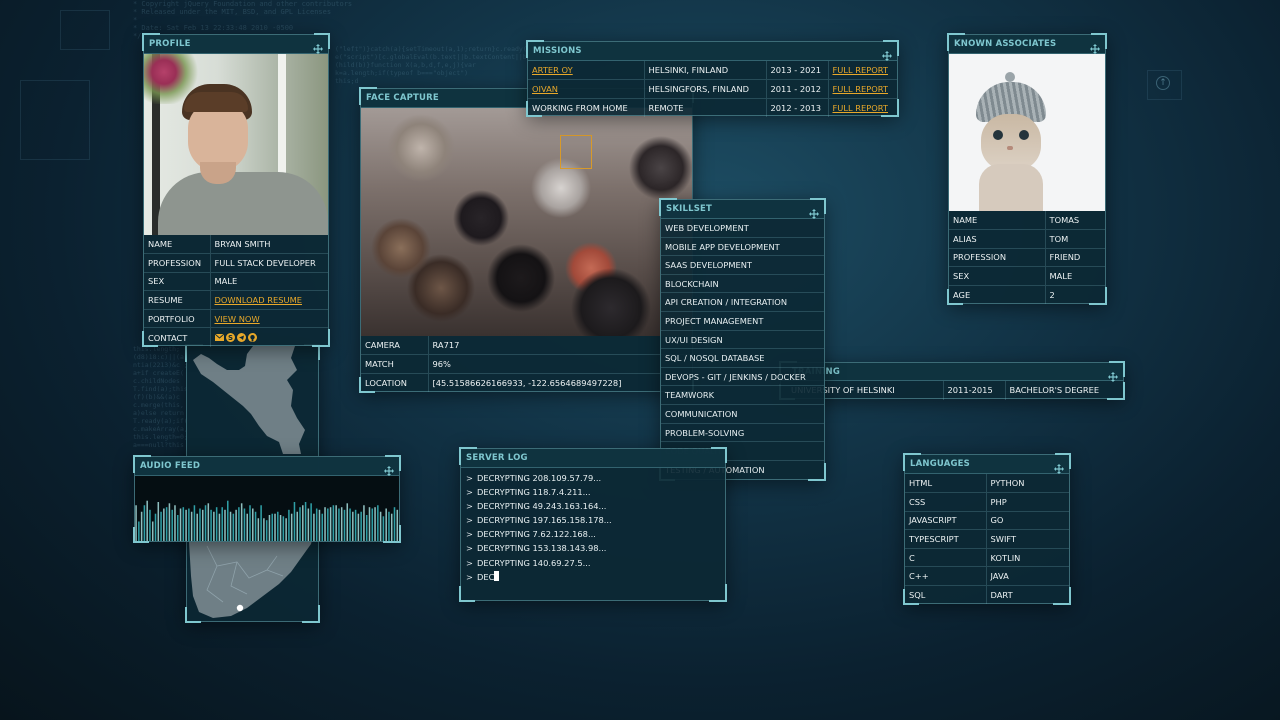 This screenshot has height=720, width=1280. I want to click on github-icon, so click(252, 338).